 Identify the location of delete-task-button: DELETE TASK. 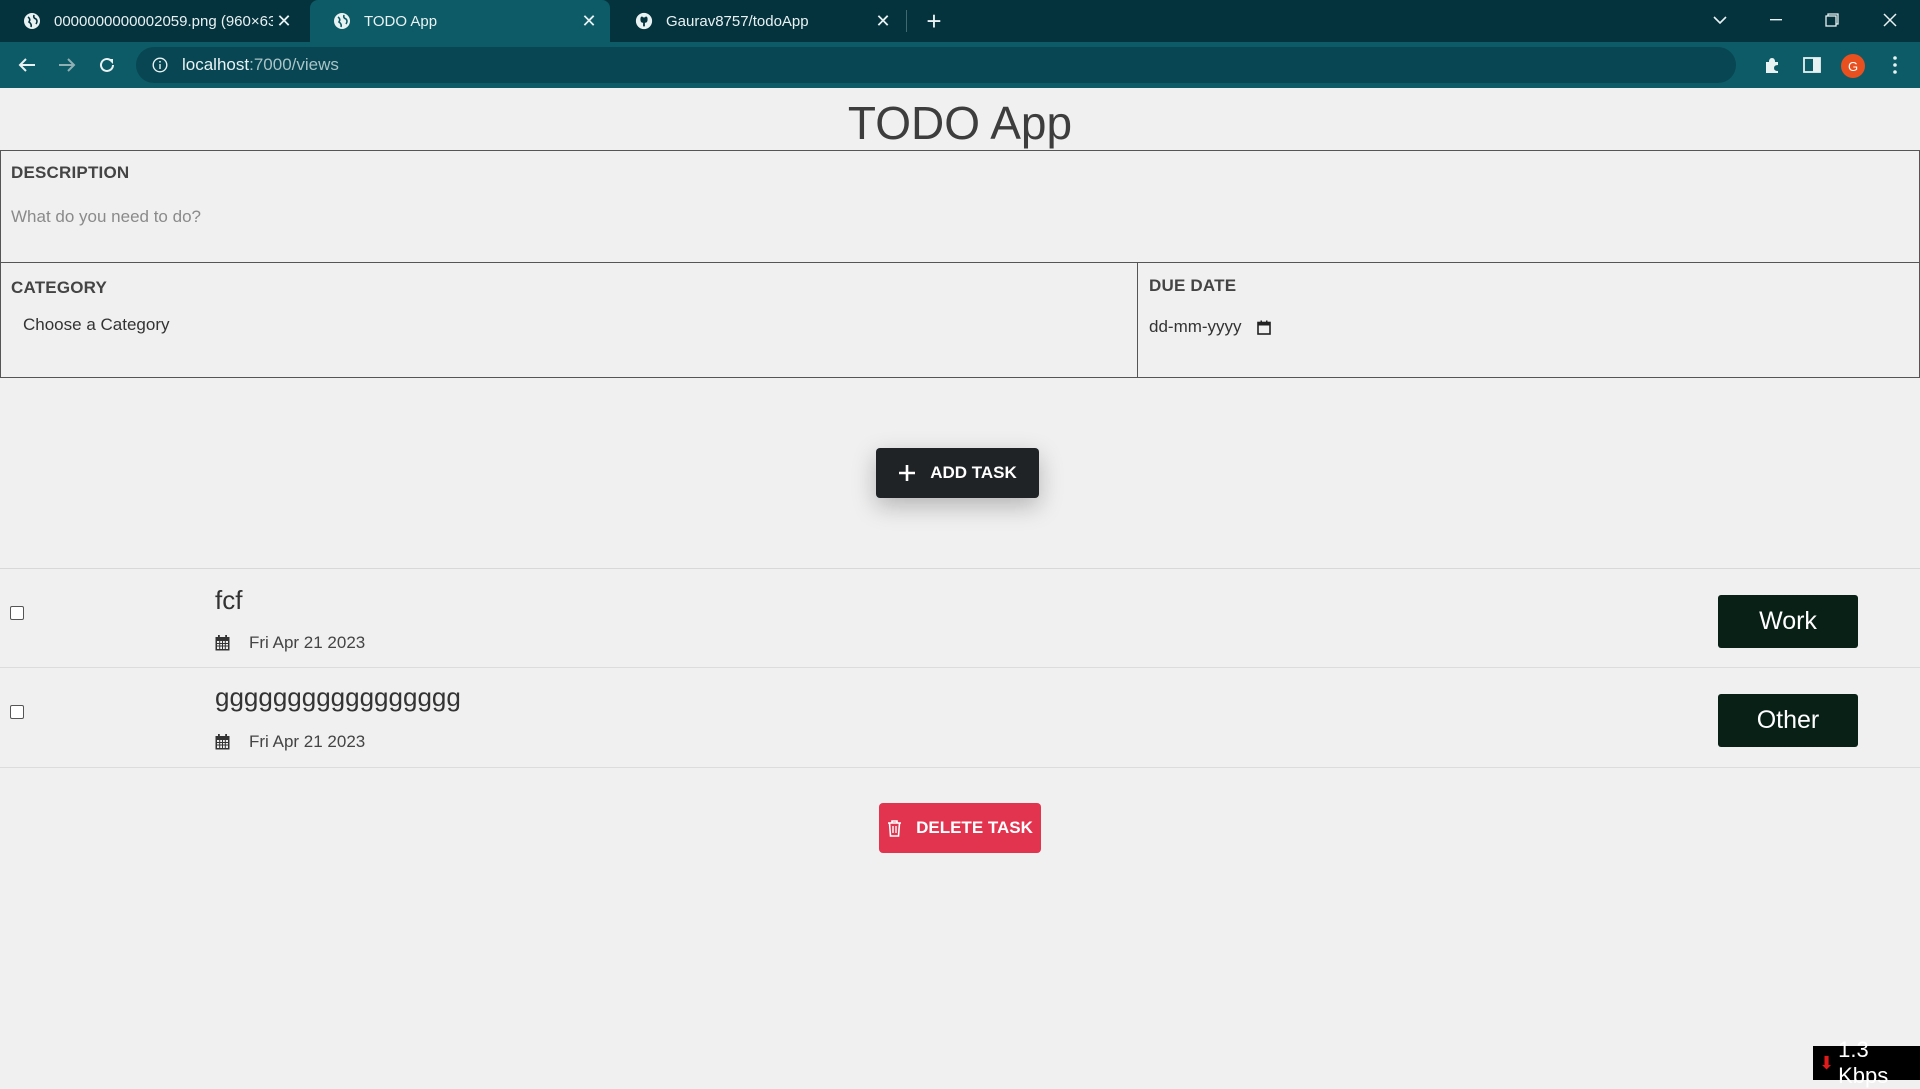
(960, 828).